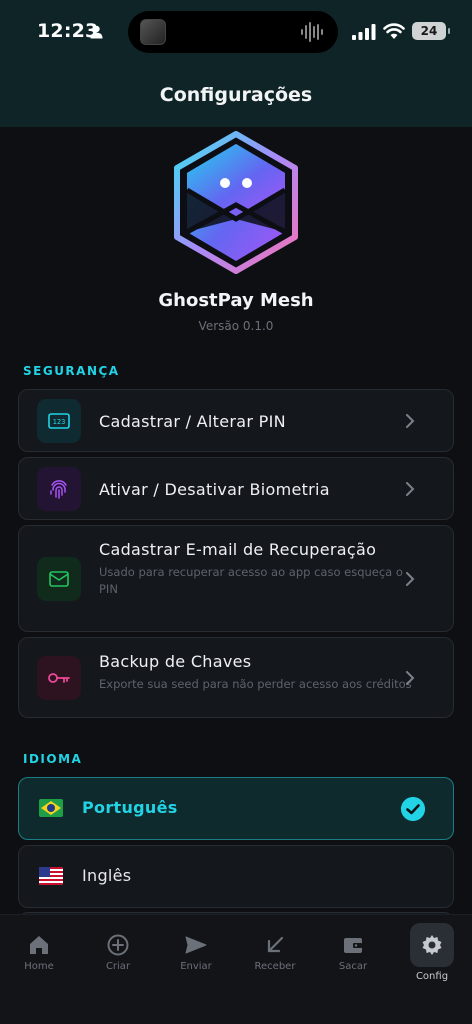  Describe the element at coordinates (275, 944) in the screenshot. I see `arrow-down-left-icon` at that location.